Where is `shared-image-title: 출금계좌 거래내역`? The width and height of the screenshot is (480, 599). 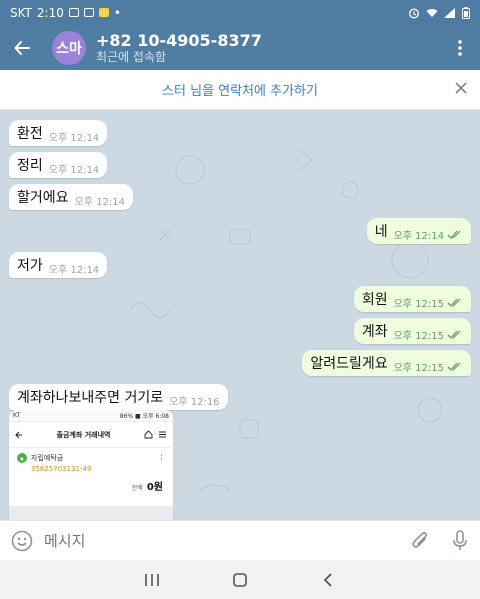 shared-image-title: 출금계좌 거래내역 is located at coordinates (83, 434).